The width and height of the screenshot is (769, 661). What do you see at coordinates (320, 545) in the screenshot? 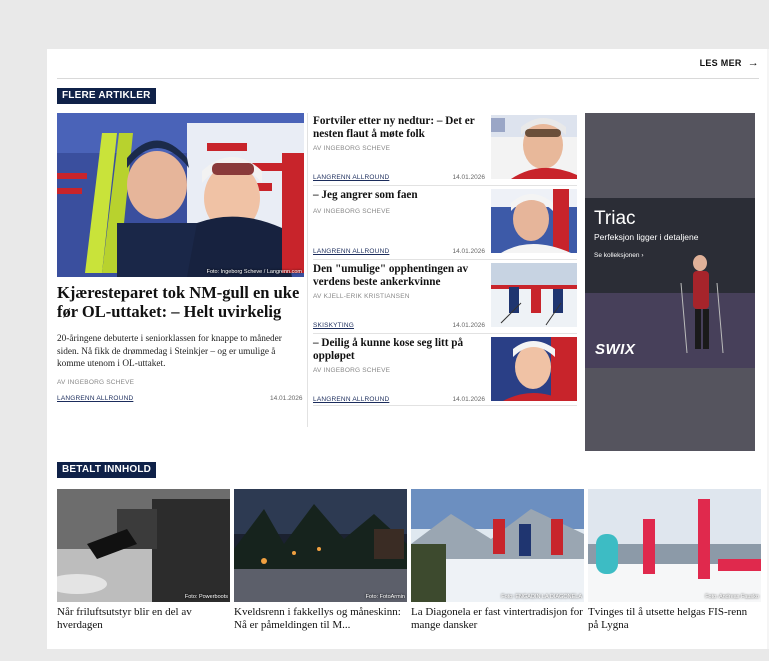
I see `paid-article-image: Foto: FotoArmin` at bounding box center [320, 545].